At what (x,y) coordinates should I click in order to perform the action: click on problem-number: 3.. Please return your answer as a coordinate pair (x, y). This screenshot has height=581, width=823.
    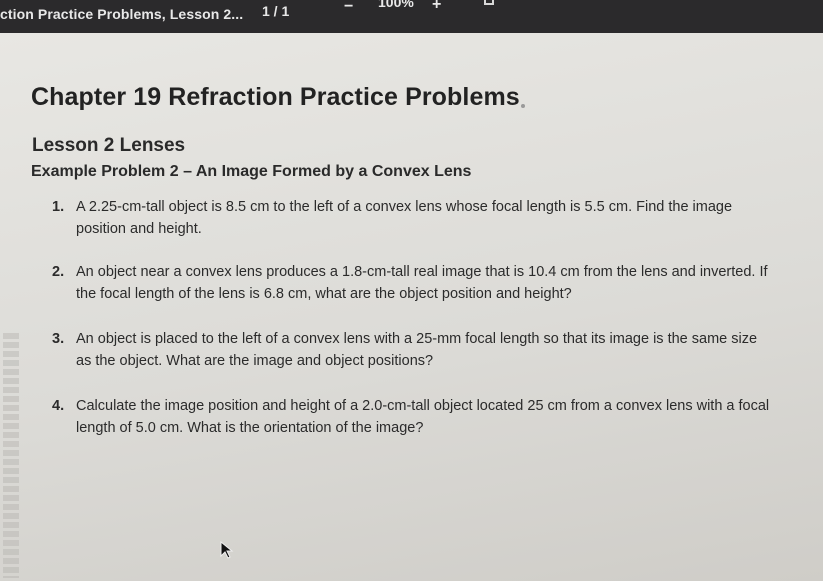
    Looking at the image, I should click on (58, 339).